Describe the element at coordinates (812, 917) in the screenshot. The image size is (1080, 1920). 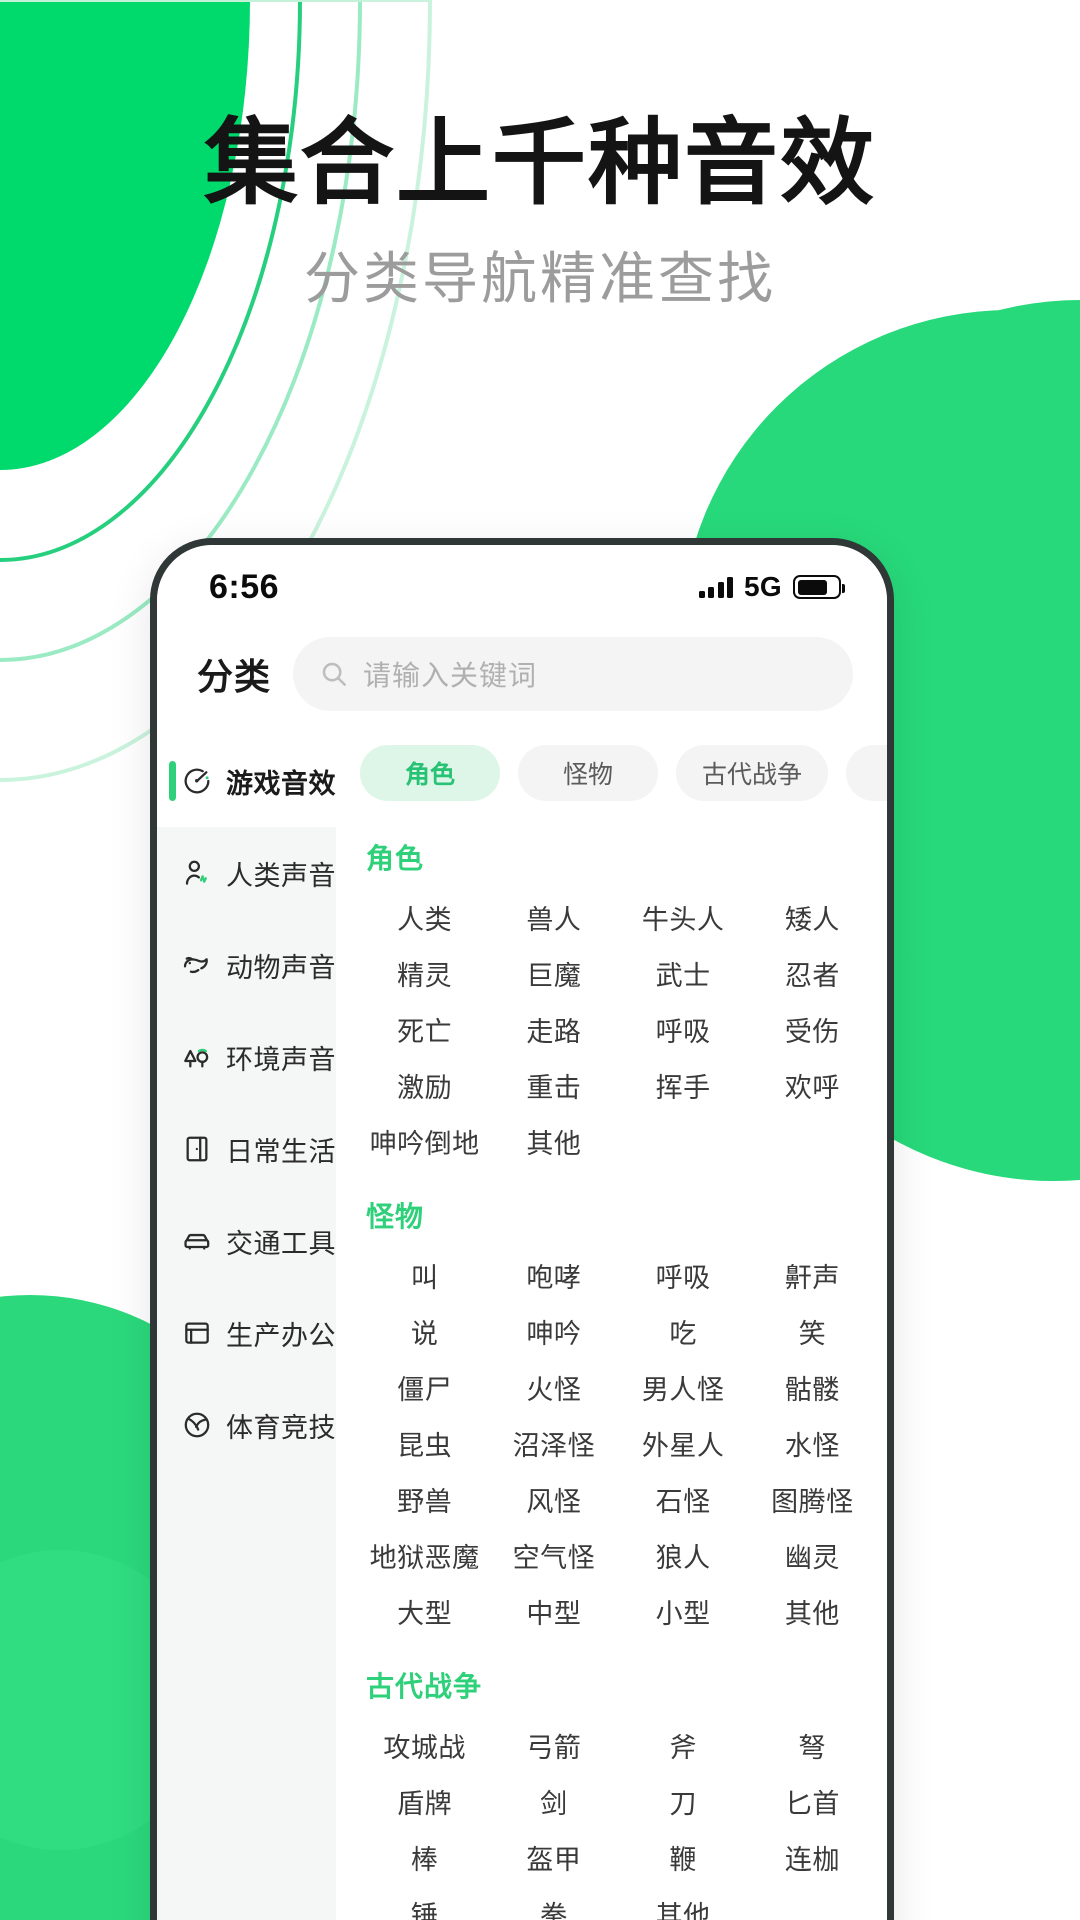
I see `tag-item: 矮人` at that location.